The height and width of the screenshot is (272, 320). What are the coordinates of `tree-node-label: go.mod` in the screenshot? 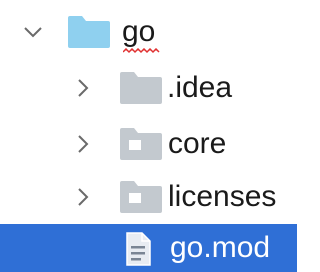 It's located at (220, 247).